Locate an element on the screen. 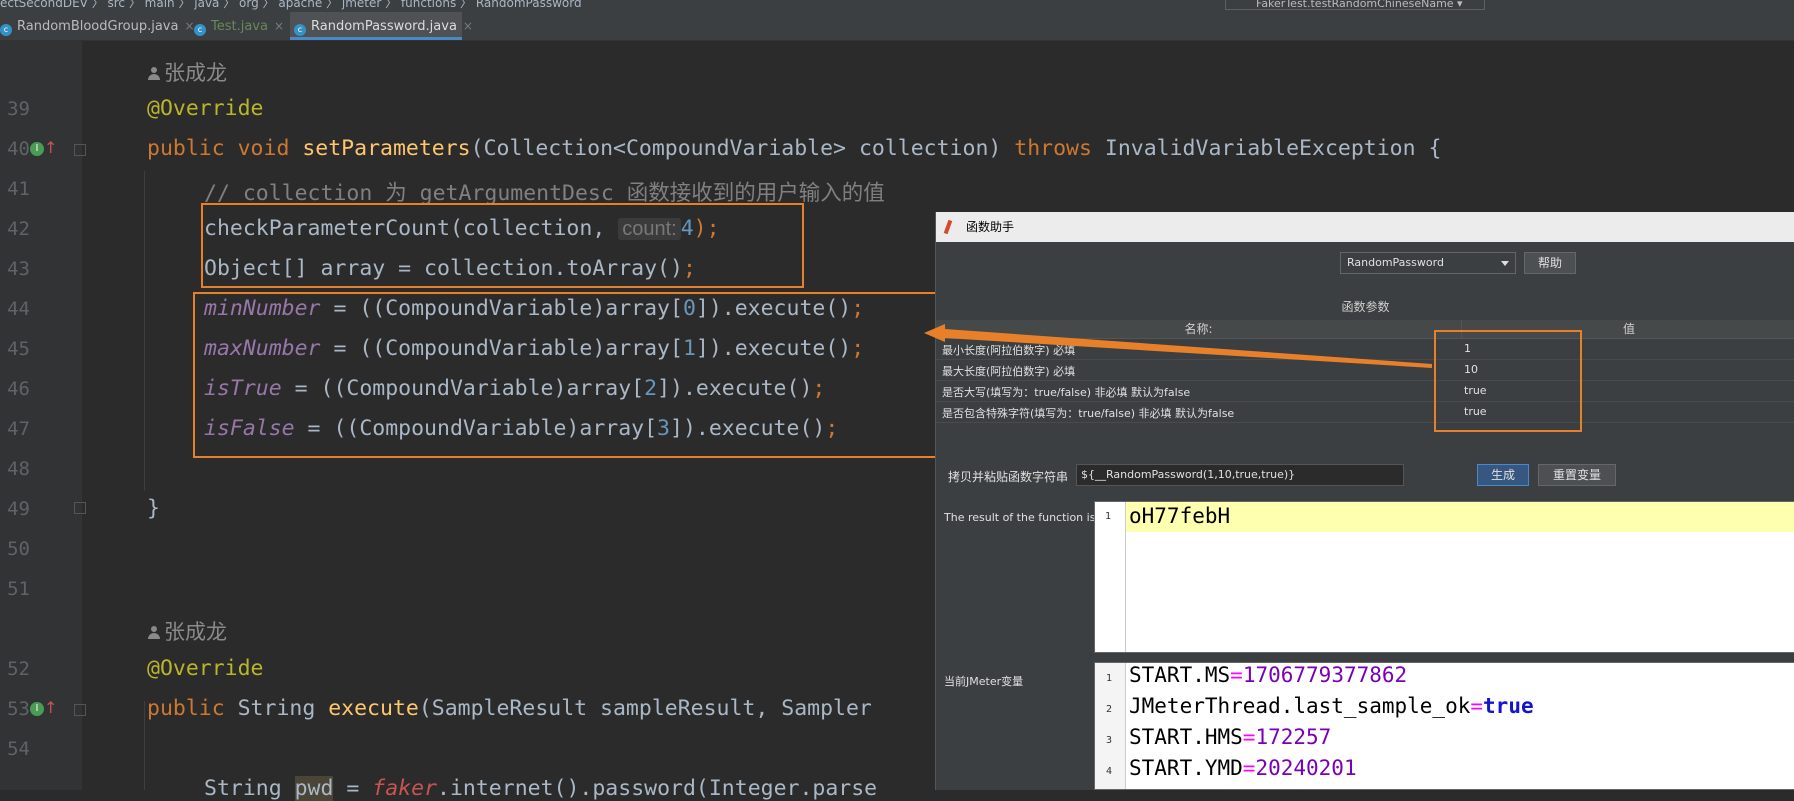 This screenshot has height=801, width=1794. line-number: 52 is located at coordinates (18, 669).